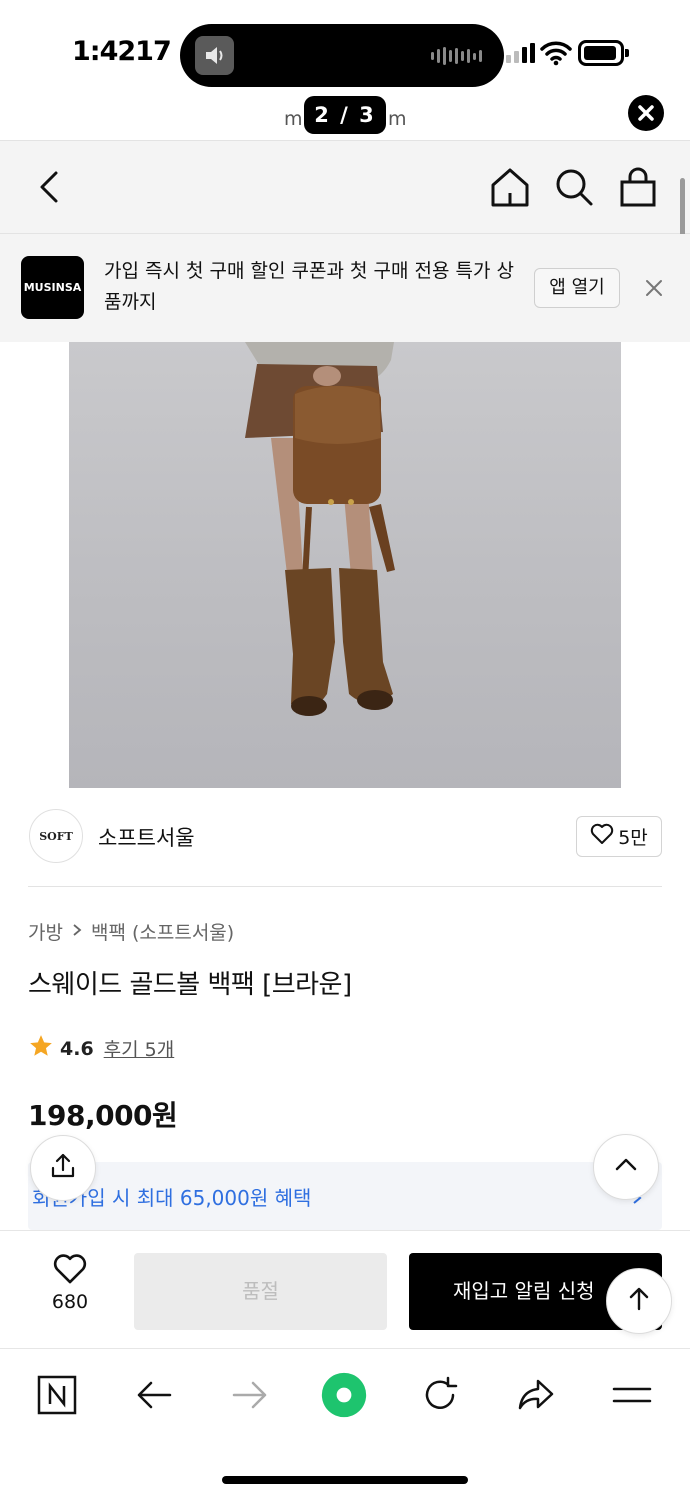  I want to click on share-icon, so click(63, 1168).